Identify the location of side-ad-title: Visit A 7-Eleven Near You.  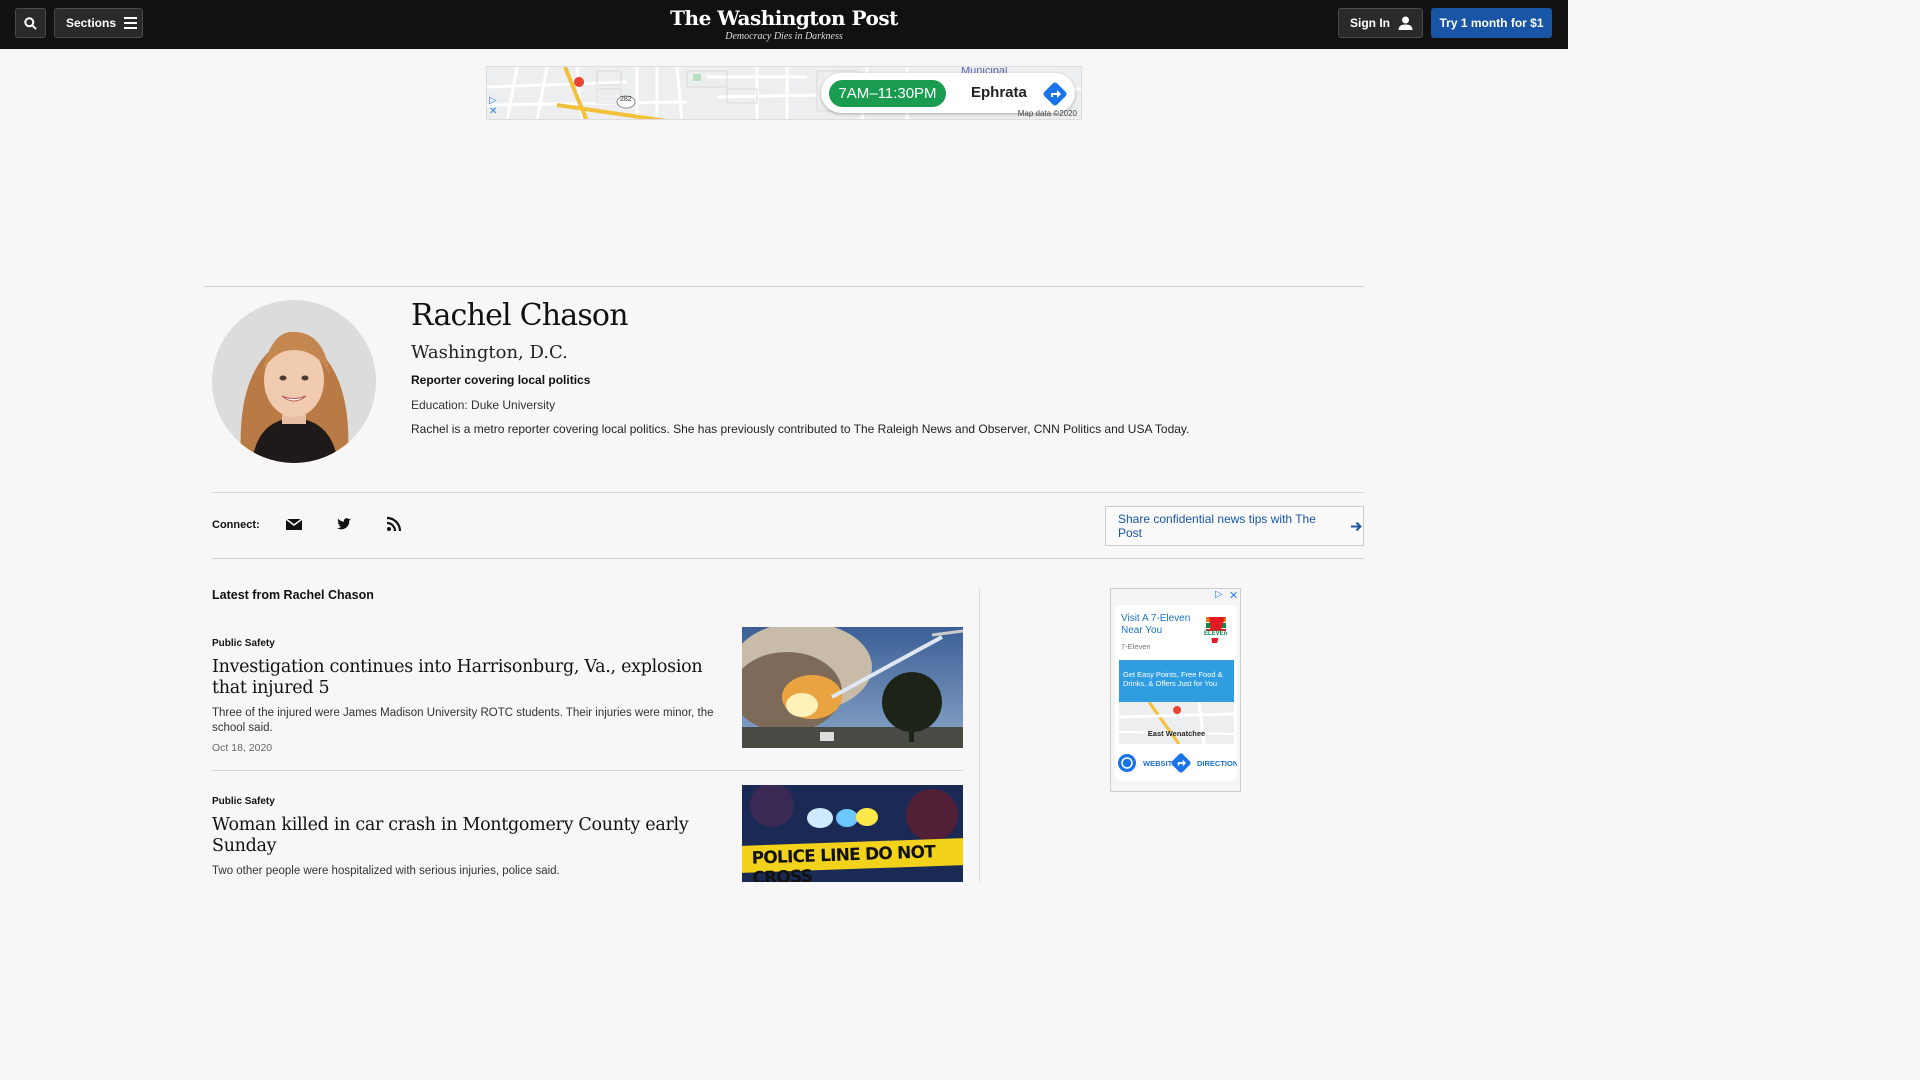
(1161, 625).